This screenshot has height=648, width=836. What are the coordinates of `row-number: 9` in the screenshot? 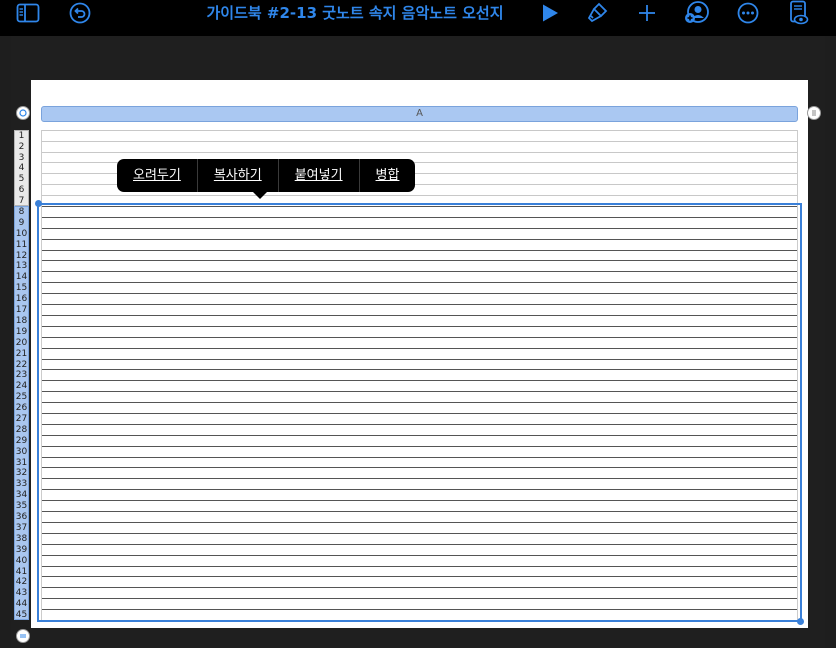 It's located at (21, 222).